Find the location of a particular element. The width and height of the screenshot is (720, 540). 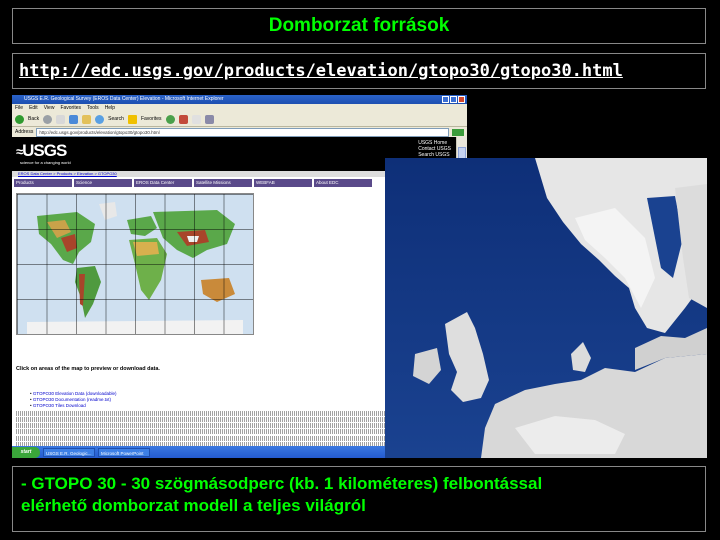

slide-title: Domborzat források is located at coordinates (359, 26).